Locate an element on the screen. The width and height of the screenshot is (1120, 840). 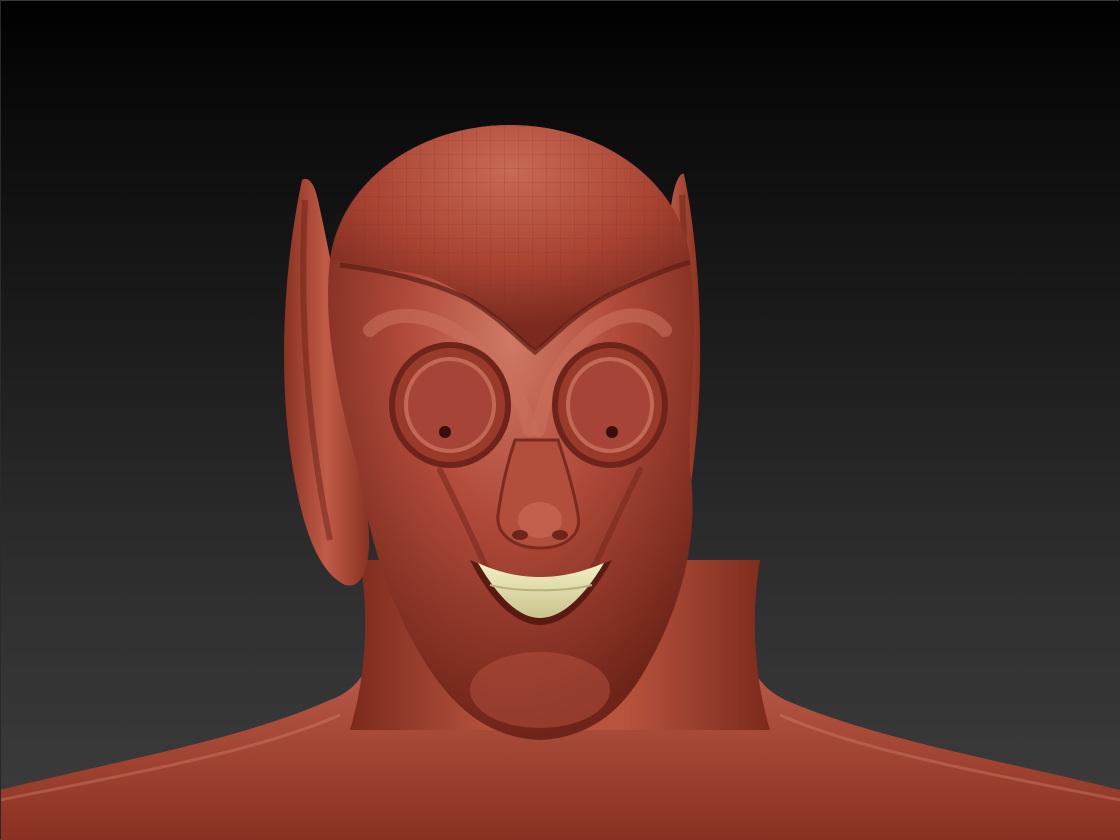
left-pupil-icon is located at coordinates (445, 432).